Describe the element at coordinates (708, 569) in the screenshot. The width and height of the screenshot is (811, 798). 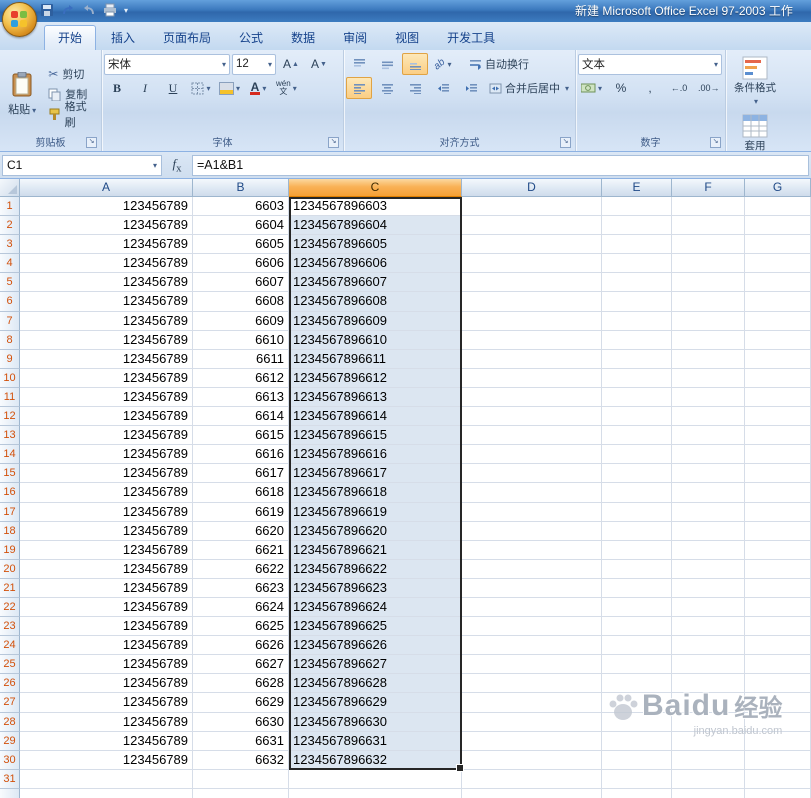
I see `cell-F20` at that location.